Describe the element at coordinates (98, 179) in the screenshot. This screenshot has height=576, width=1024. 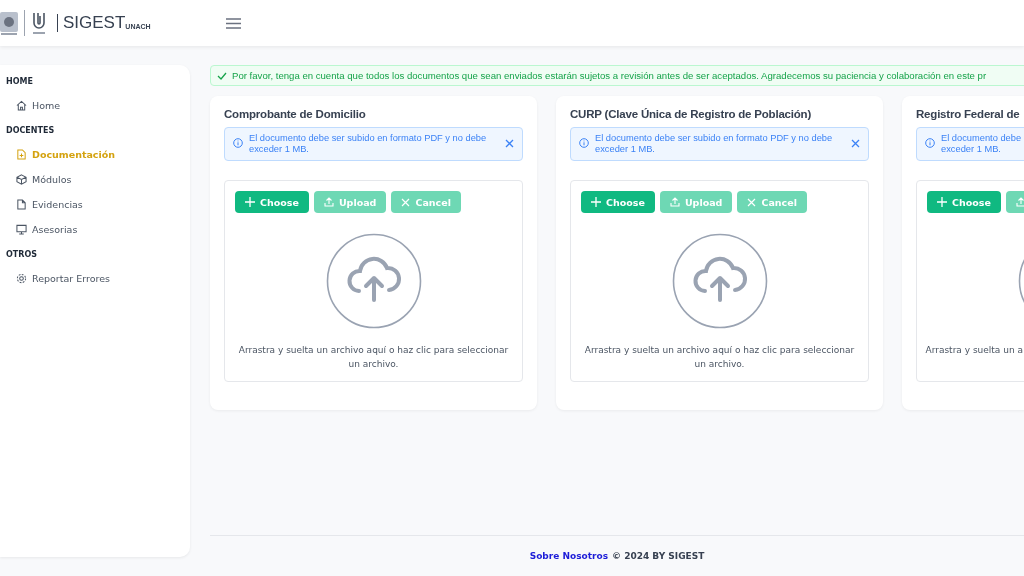
I see `sidebar-item: Módulos` at that location.